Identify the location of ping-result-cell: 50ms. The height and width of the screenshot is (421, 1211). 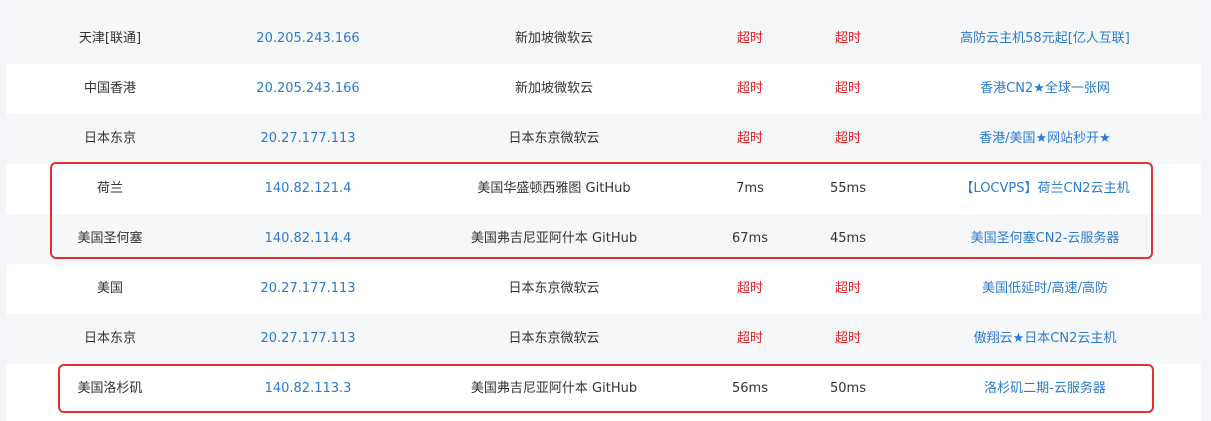
(848, 388).